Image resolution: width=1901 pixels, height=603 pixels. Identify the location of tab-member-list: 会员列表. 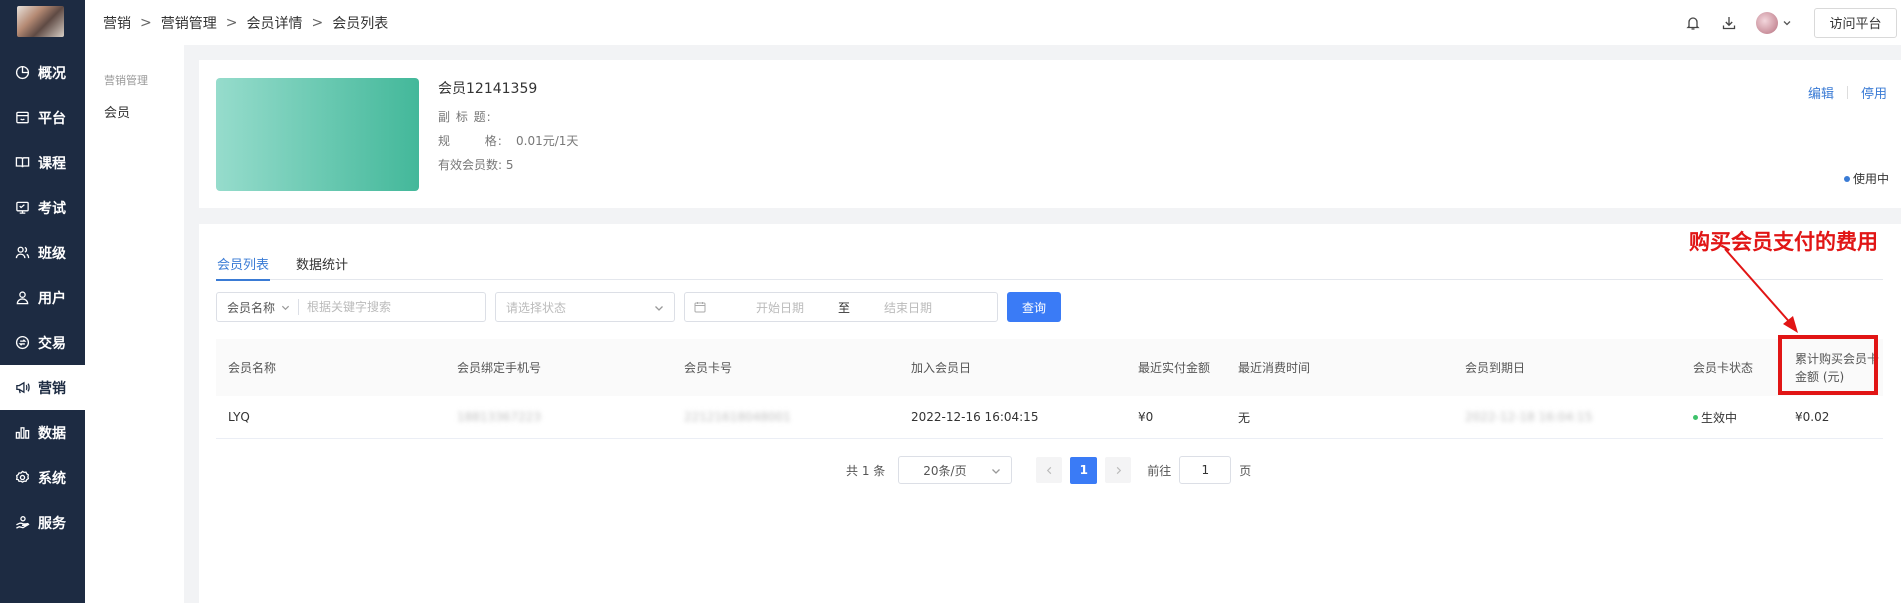
(243, 267).